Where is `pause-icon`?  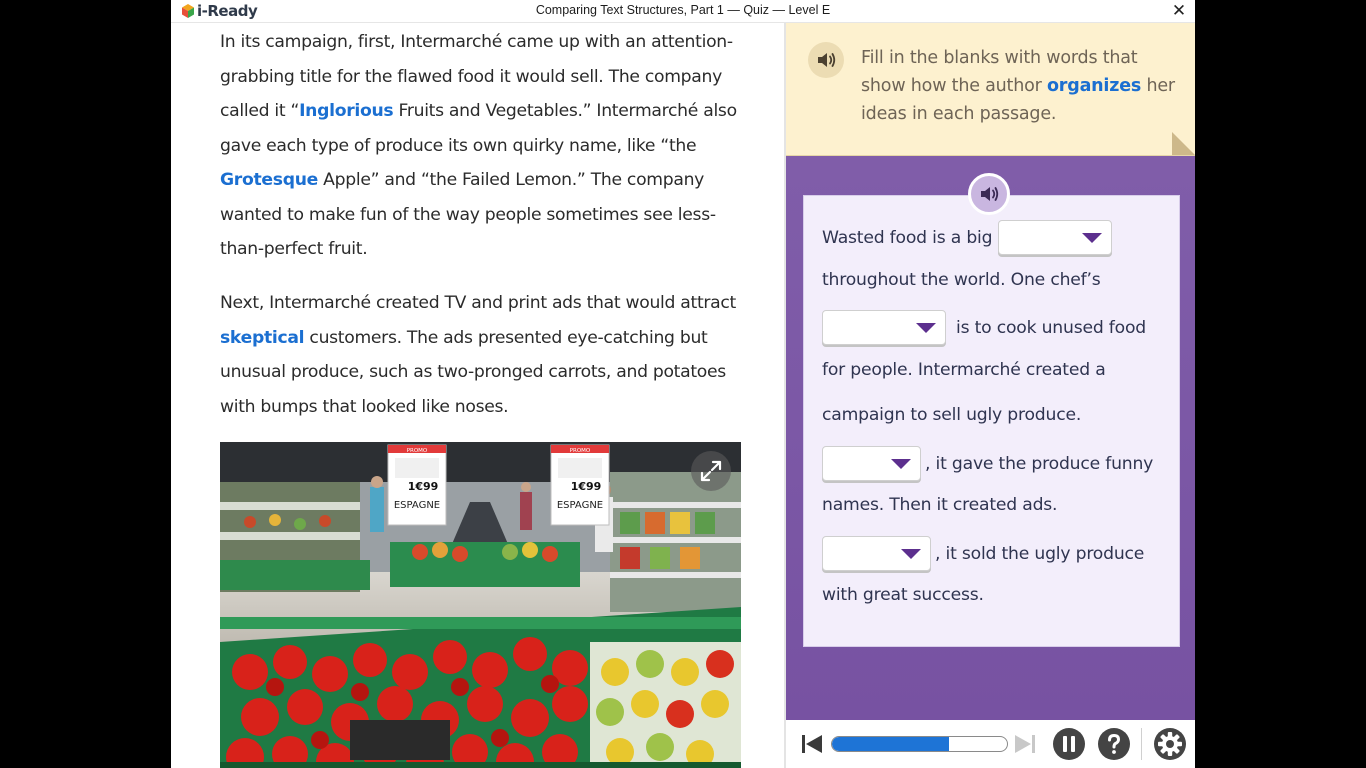
pause-icon is located at coordinates (1069, 744).